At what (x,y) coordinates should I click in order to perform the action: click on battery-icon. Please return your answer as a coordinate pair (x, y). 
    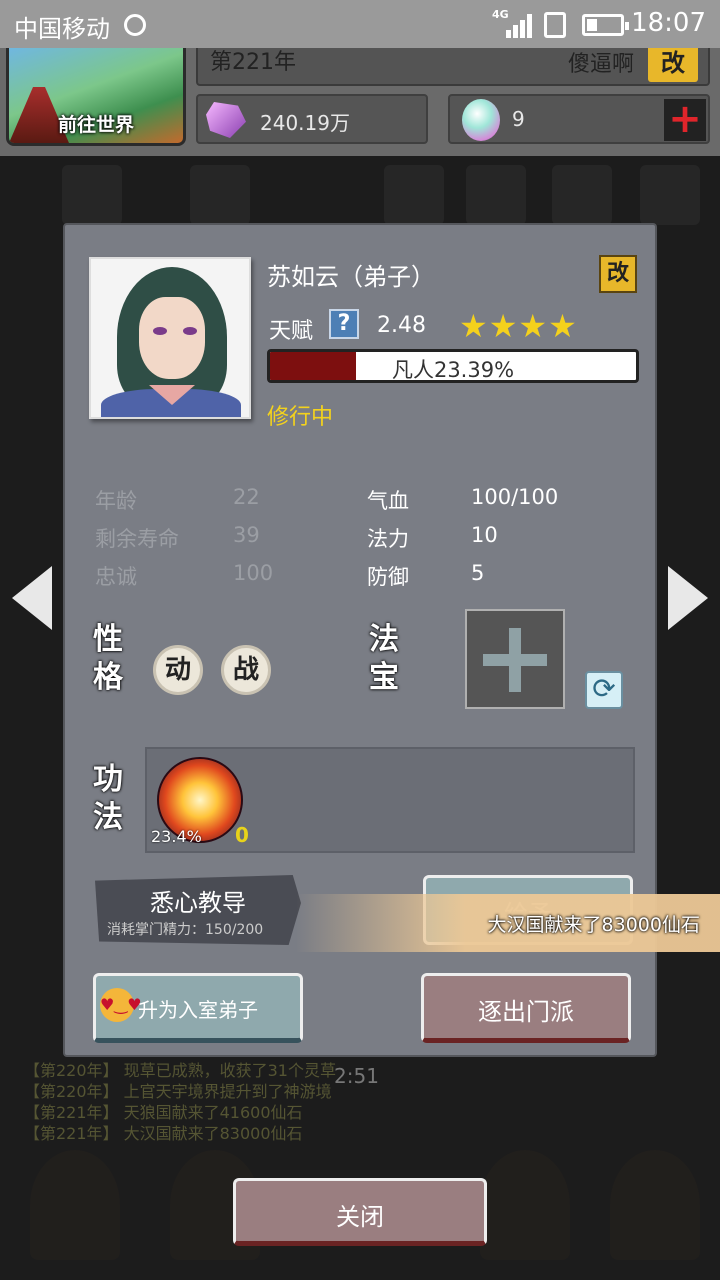
    Looking at the image, I should click on (605, 25).